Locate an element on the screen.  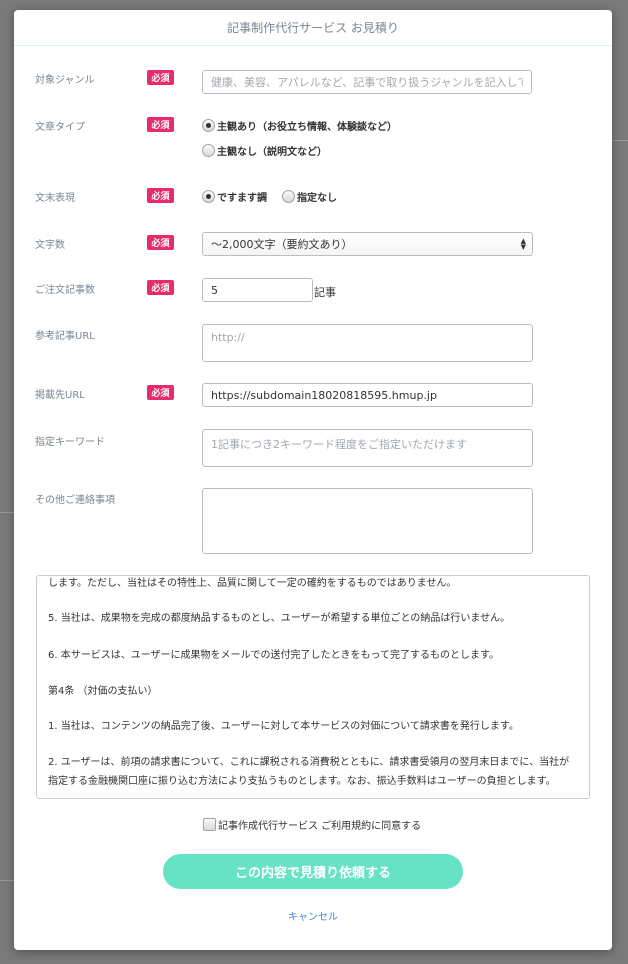
publish-url-input is located at coordinates (367, 395).